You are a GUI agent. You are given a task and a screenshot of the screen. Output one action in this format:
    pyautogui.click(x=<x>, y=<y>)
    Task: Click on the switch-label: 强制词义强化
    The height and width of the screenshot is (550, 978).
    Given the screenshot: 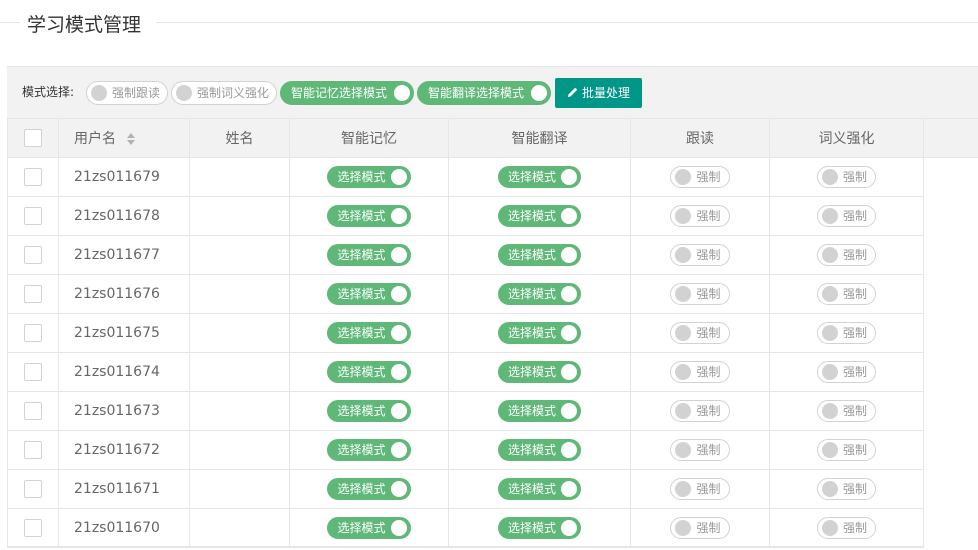 What is the action you would take?
    pyautogui.click(x=233, y=93)
    